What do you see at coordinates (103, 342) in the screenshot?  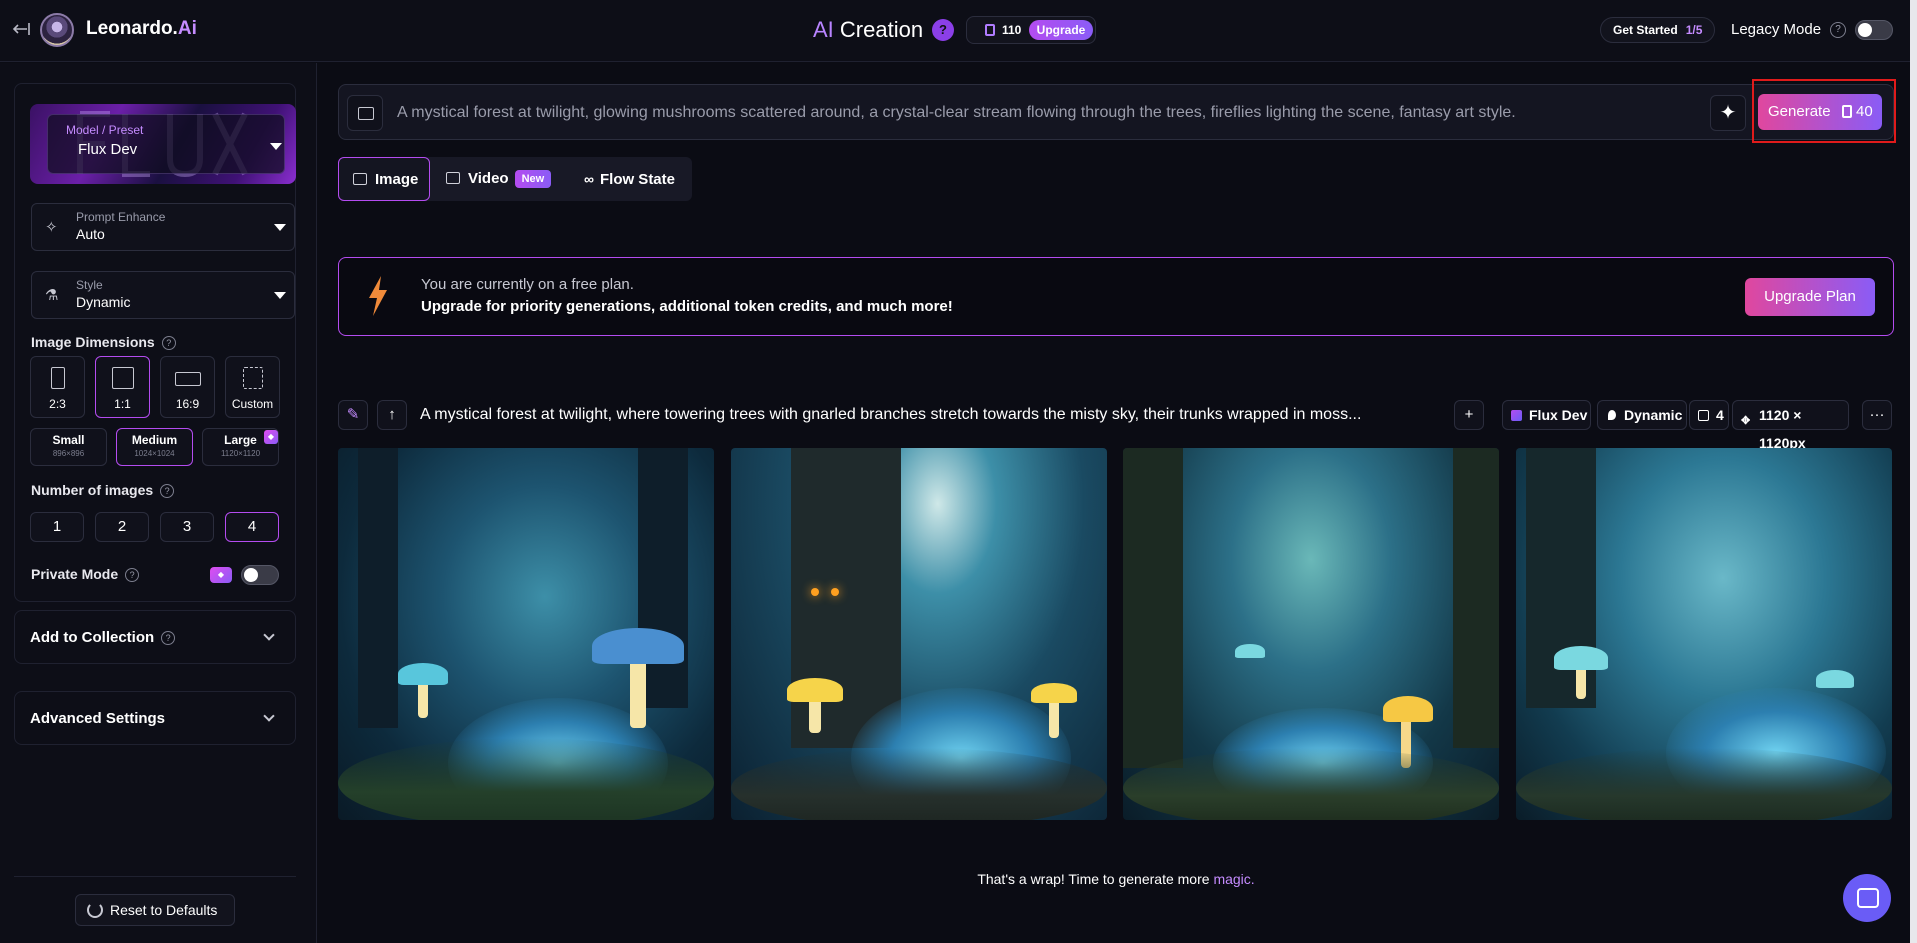 I see `image-dimensions-heading: Image Dimensions?` at bounding box center [103, 342].